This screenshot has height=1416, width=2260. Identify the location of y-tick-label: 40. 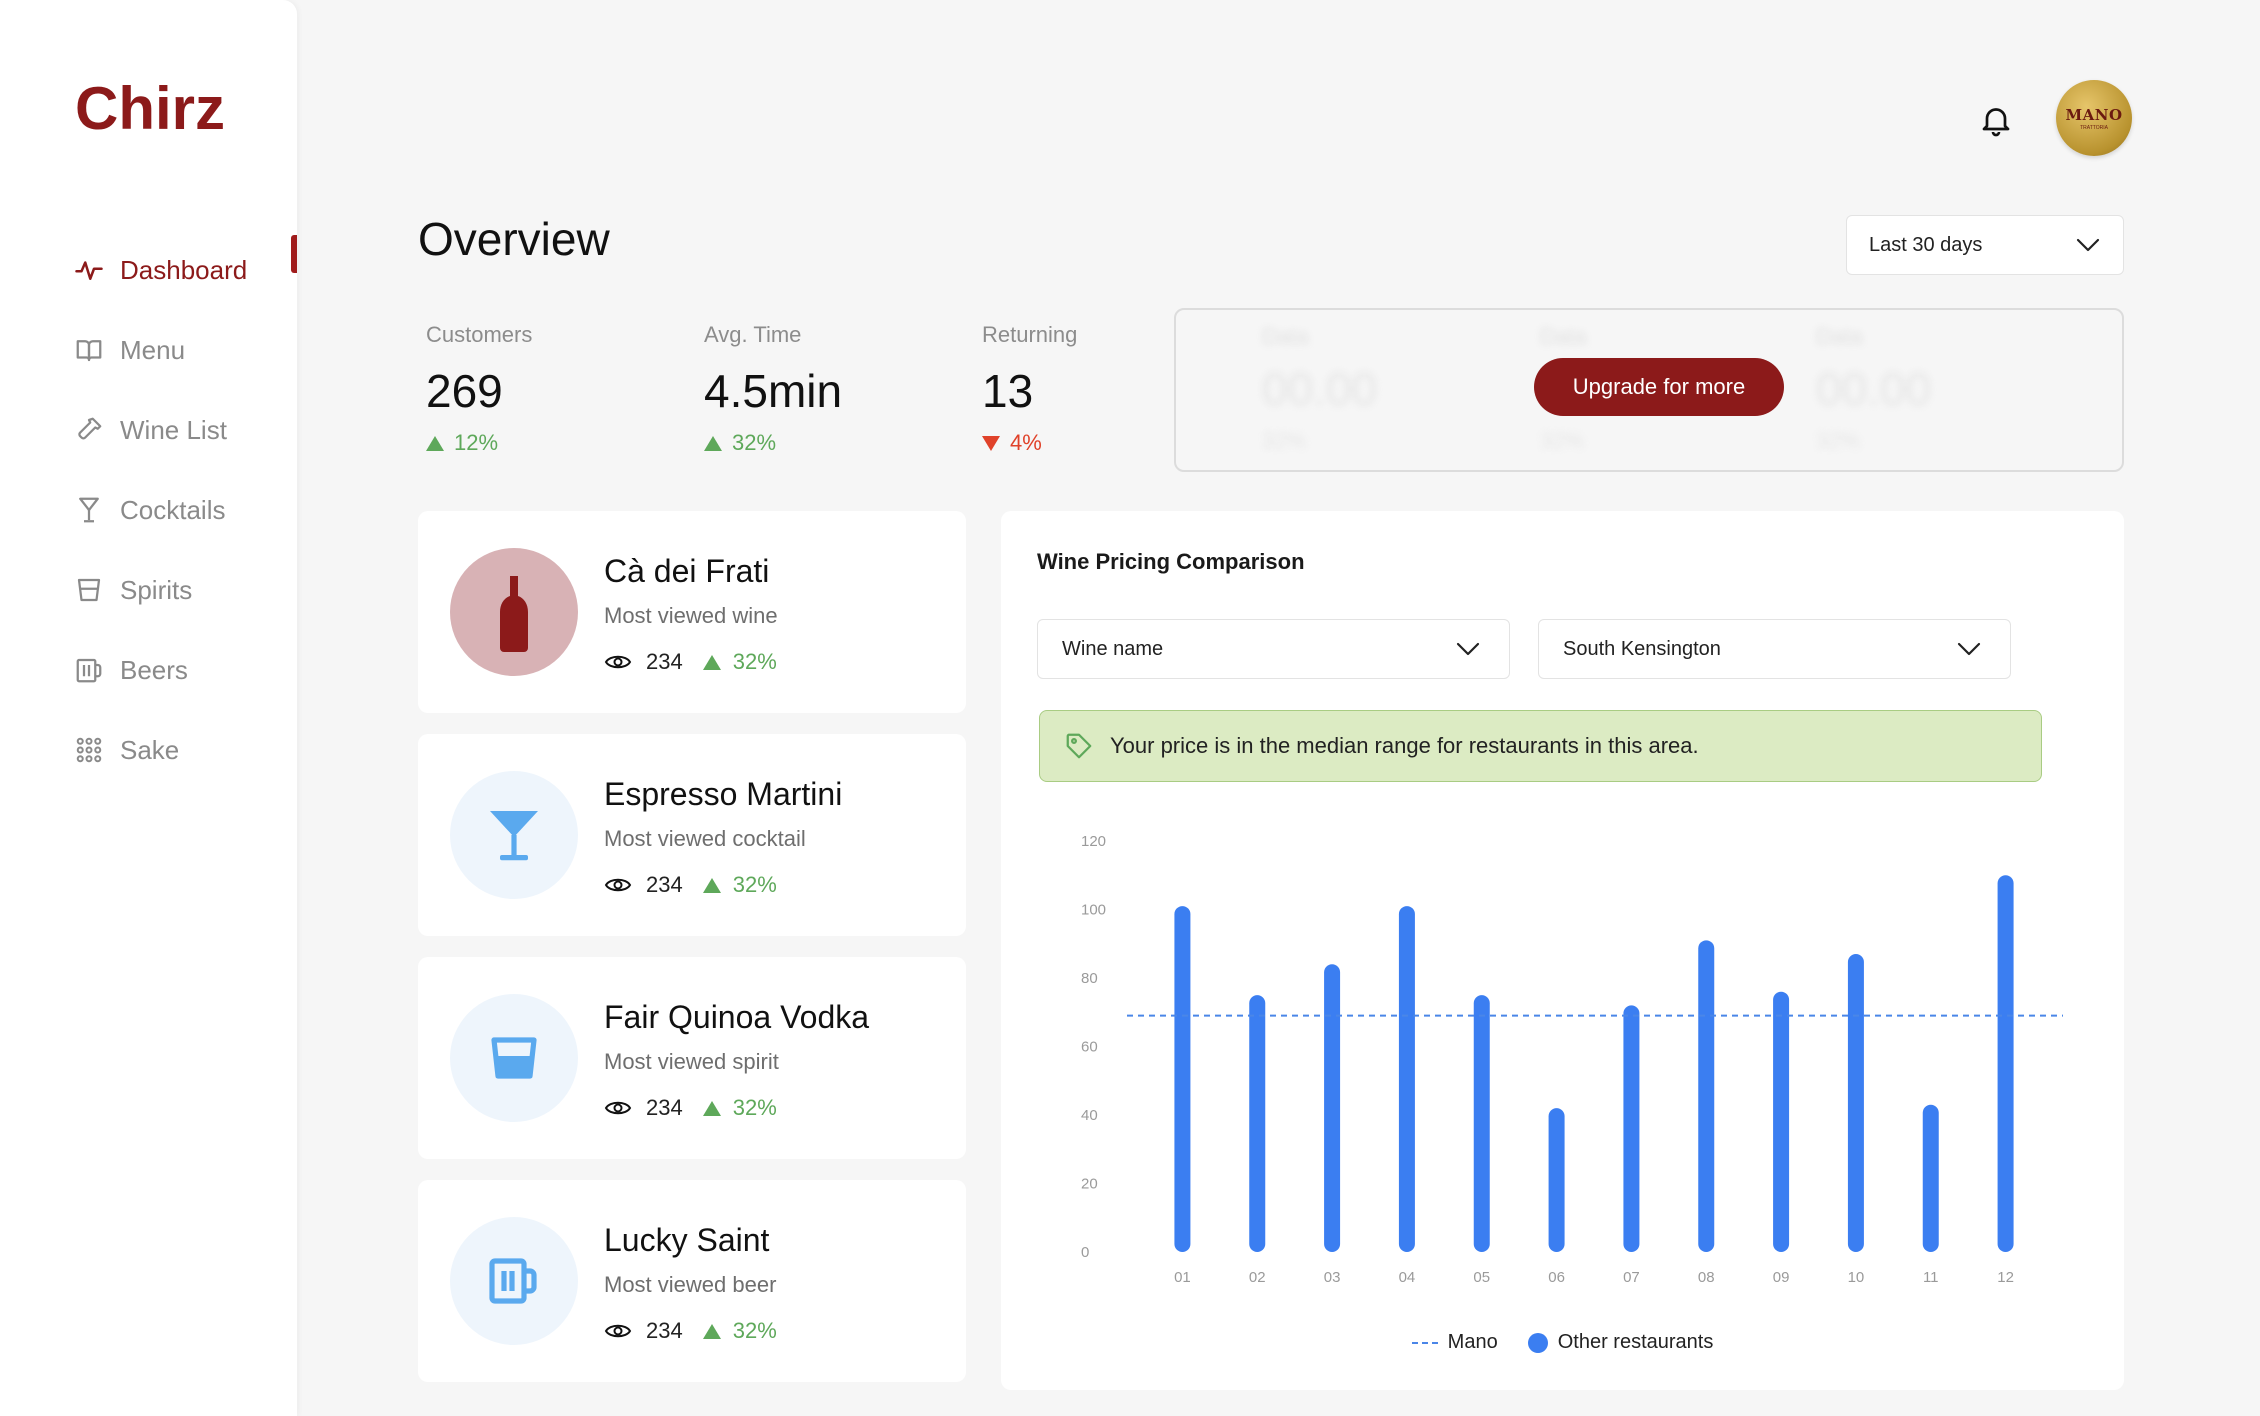
(1089, 1115).